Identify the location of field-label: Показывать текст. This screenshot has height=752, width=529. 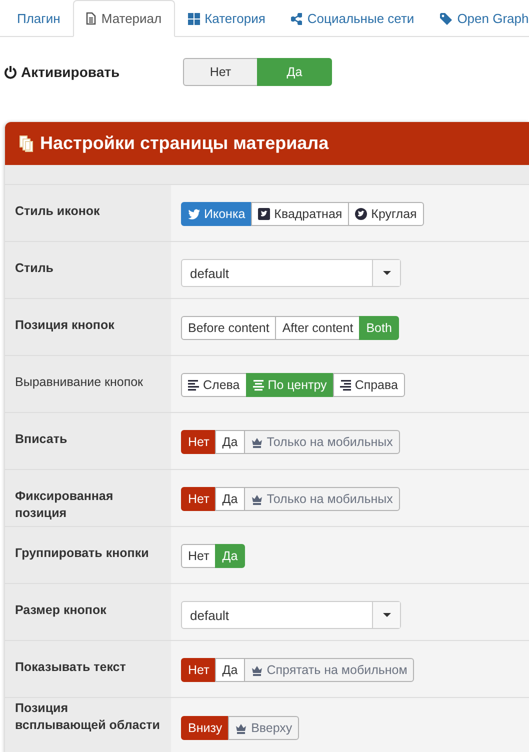
(70, 667).